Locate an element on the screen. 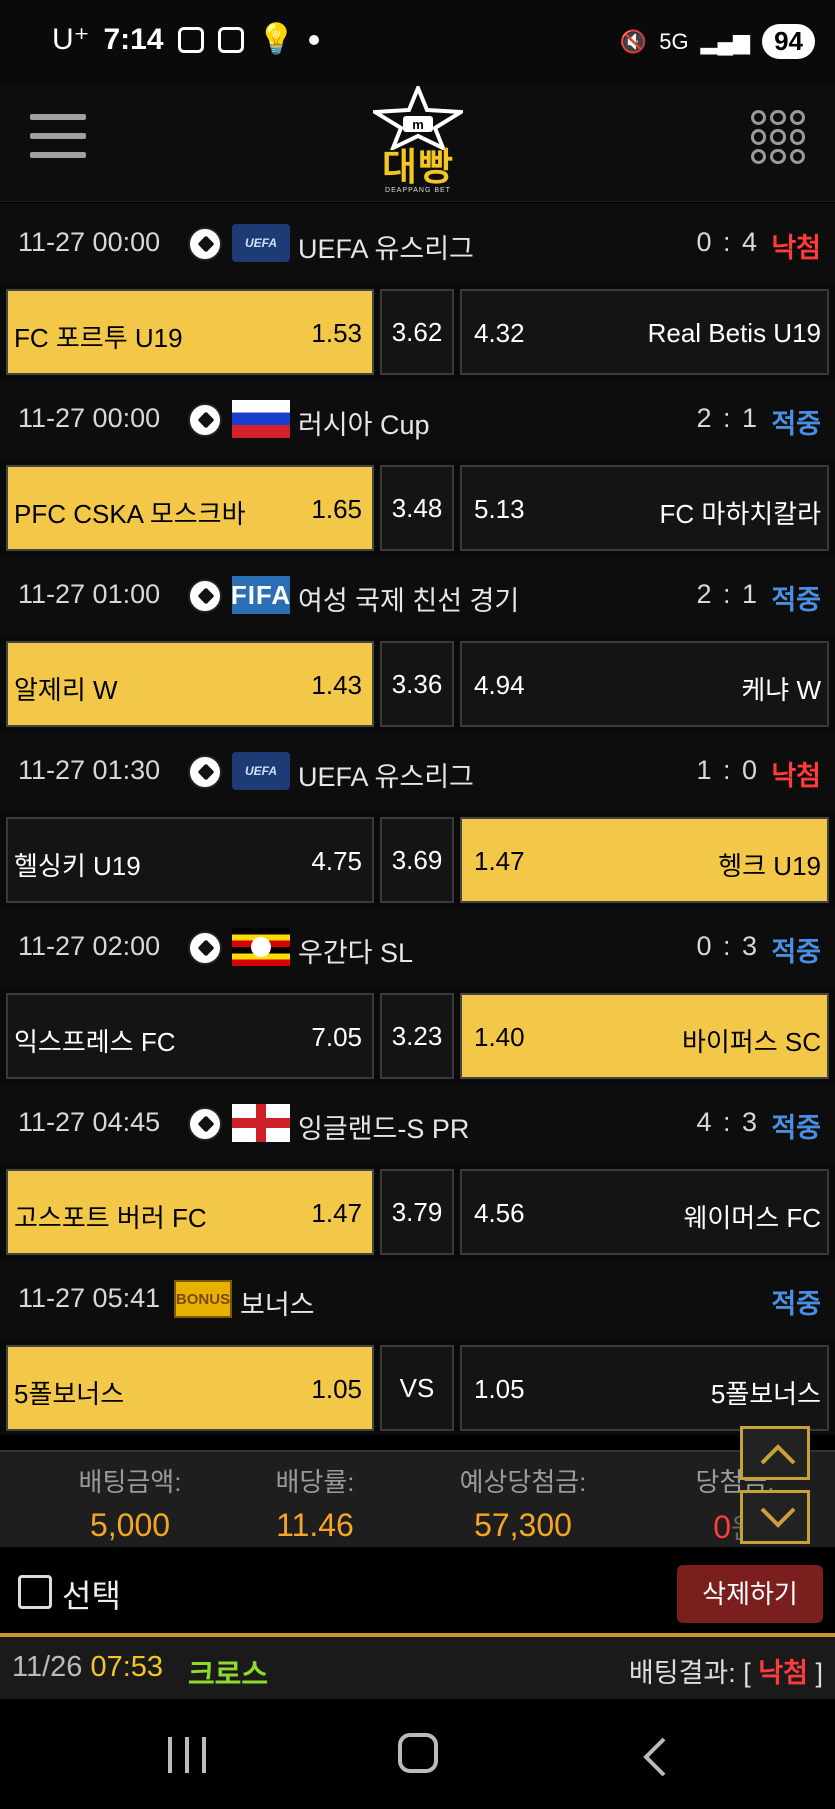 The width and height of the screenshot is (835, 1809). away-odds-button: 4.56 웨이머스 FC is located at coordinates (644, 1212).